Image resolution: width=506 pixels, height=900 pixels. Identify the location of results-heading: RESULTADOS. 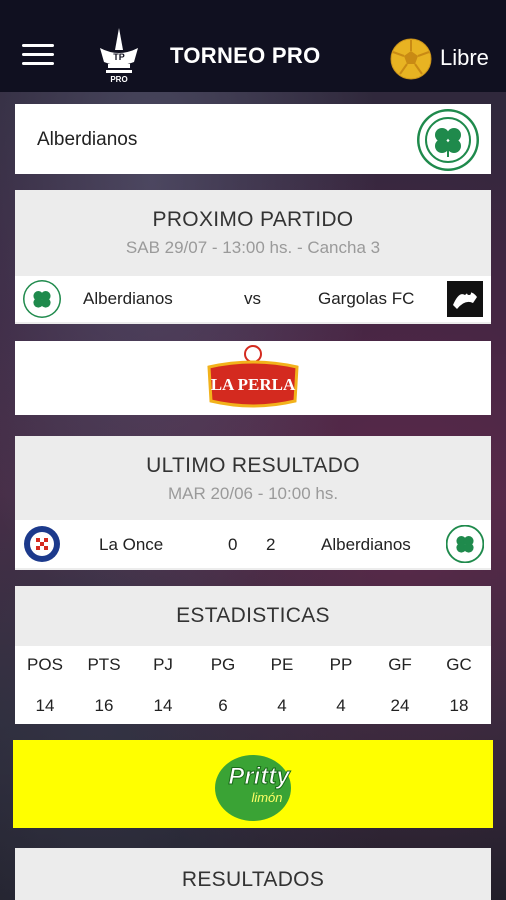
(253, 879).